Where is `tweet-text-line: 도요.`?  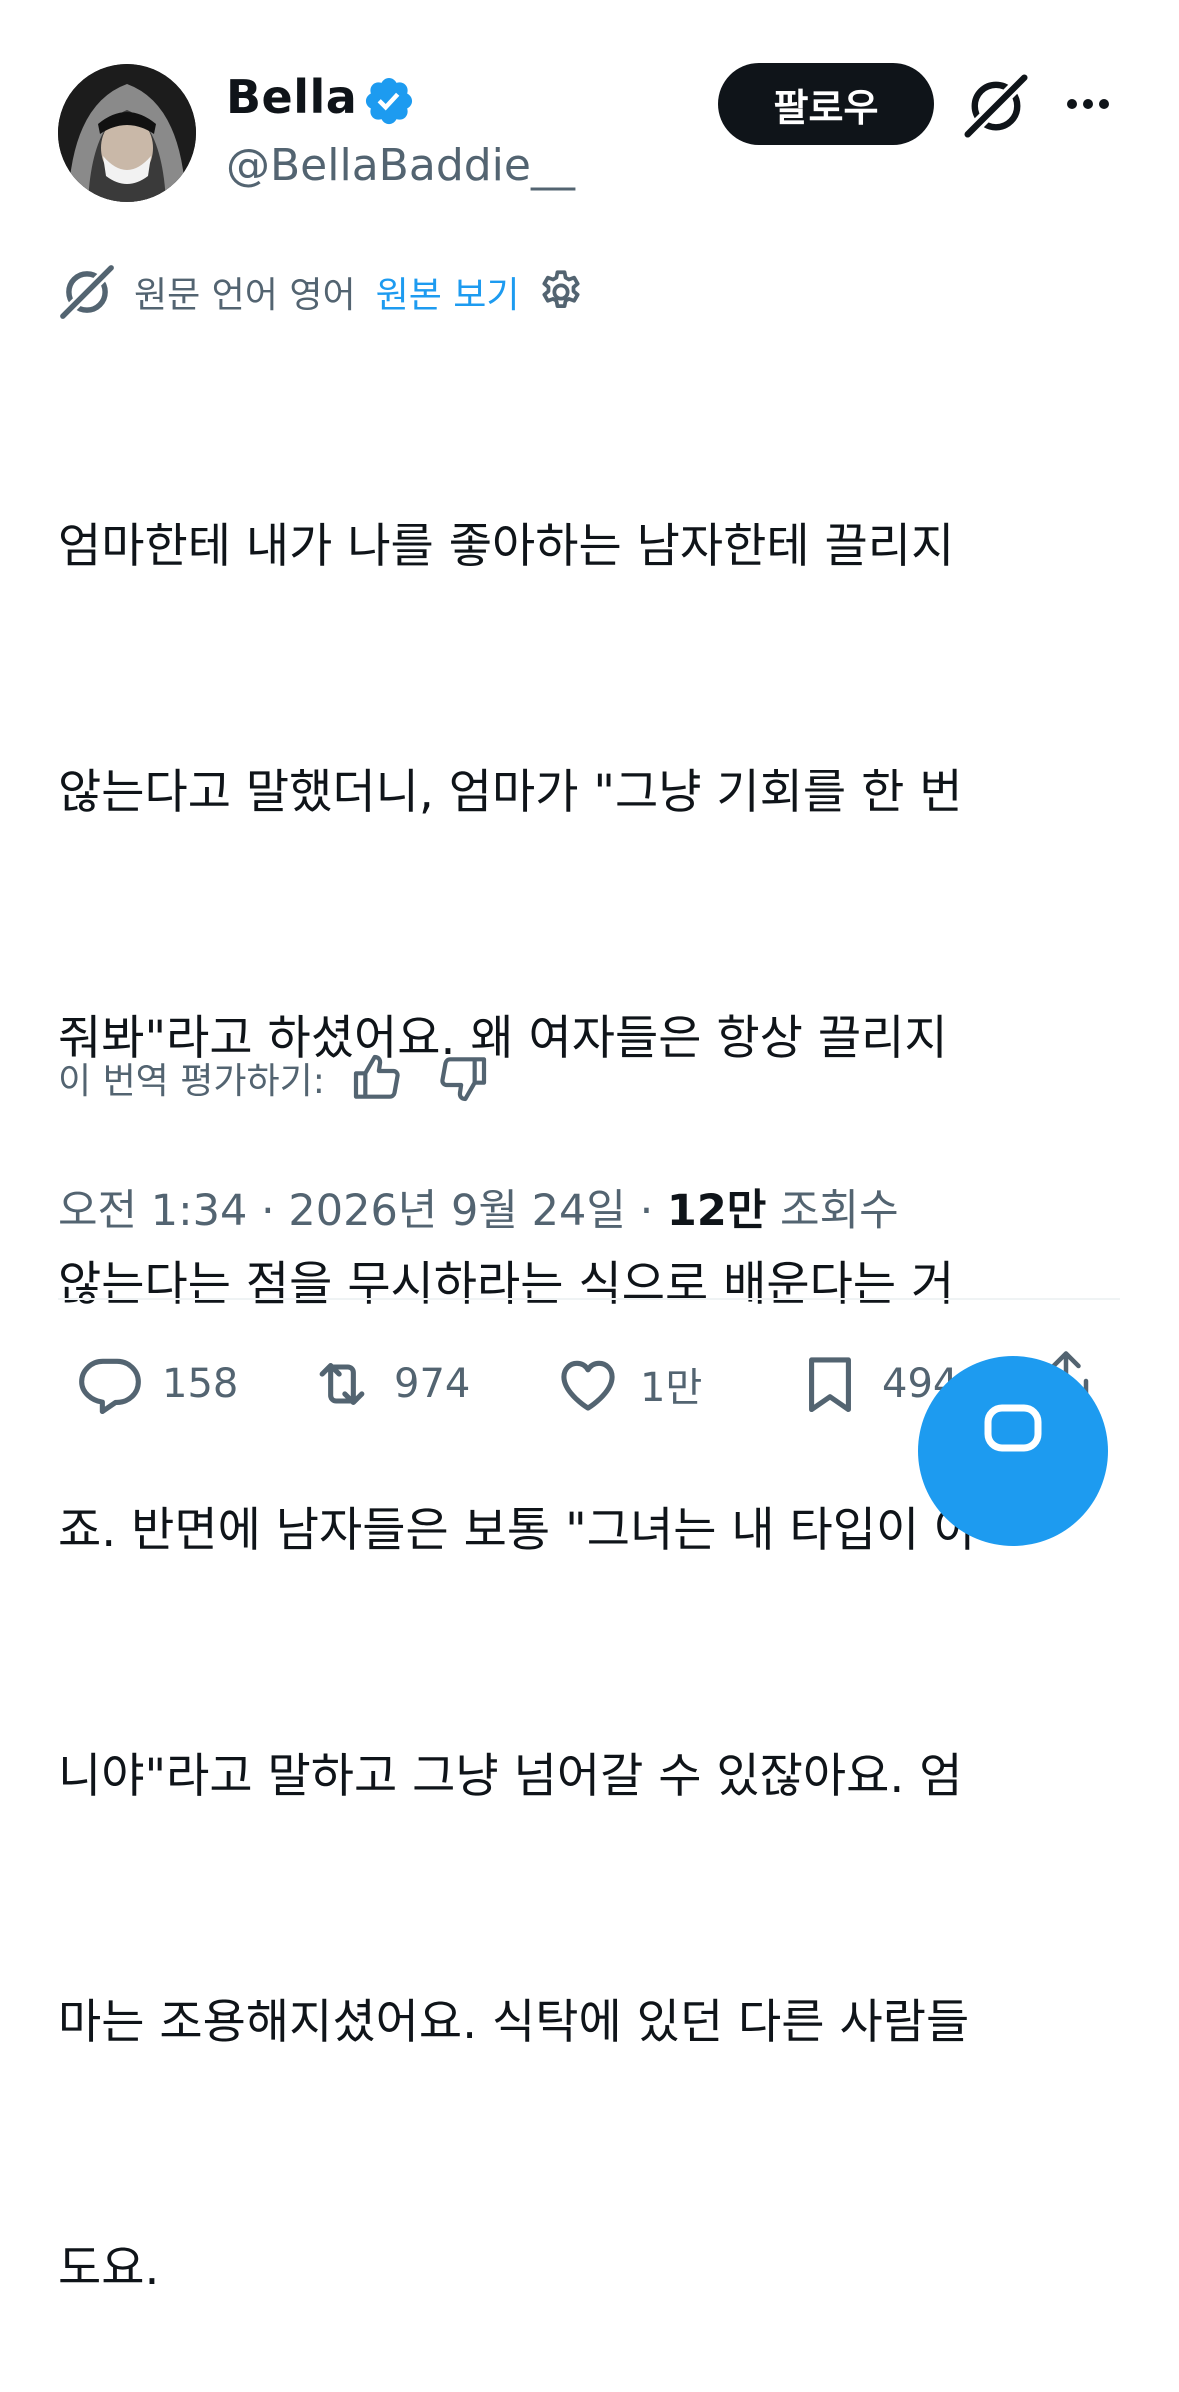 tweet-text-line: 도요. is located at coordinates (109, 2268).